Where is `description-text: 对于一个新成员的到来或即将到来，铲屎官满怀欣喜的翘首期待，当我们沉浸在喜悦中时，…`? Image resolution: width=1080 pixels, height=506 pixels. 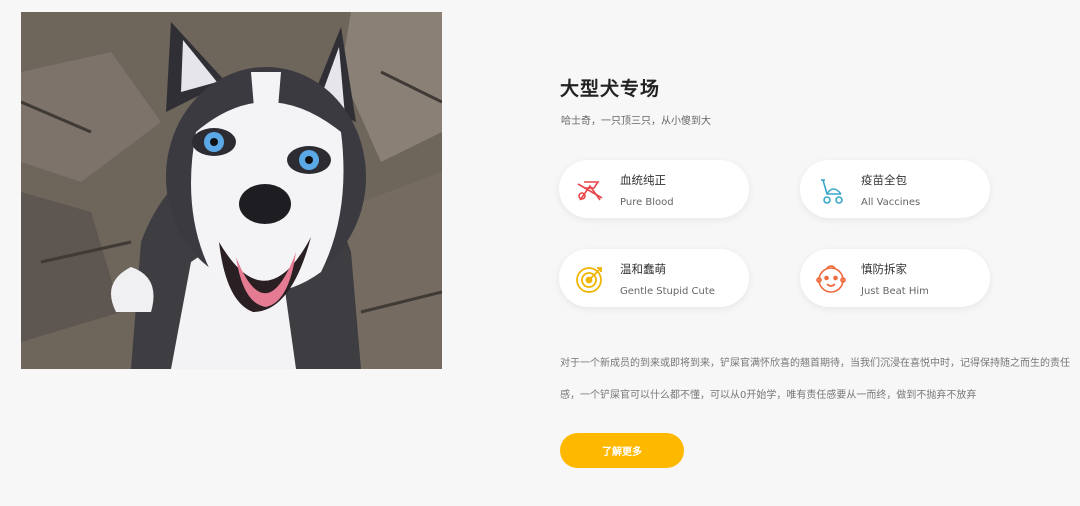
description-text: 对于一个新成员的到来或即将到来，铲屎官满怀欣喜的翘首期待，当我们沉浸在喜悦中时，… is located at coordinates (815, 379).